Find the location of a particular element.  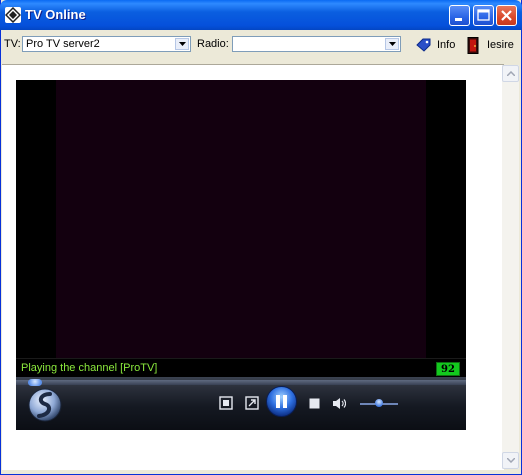

exit-button: Iesire is located at coordinates (491, 45).